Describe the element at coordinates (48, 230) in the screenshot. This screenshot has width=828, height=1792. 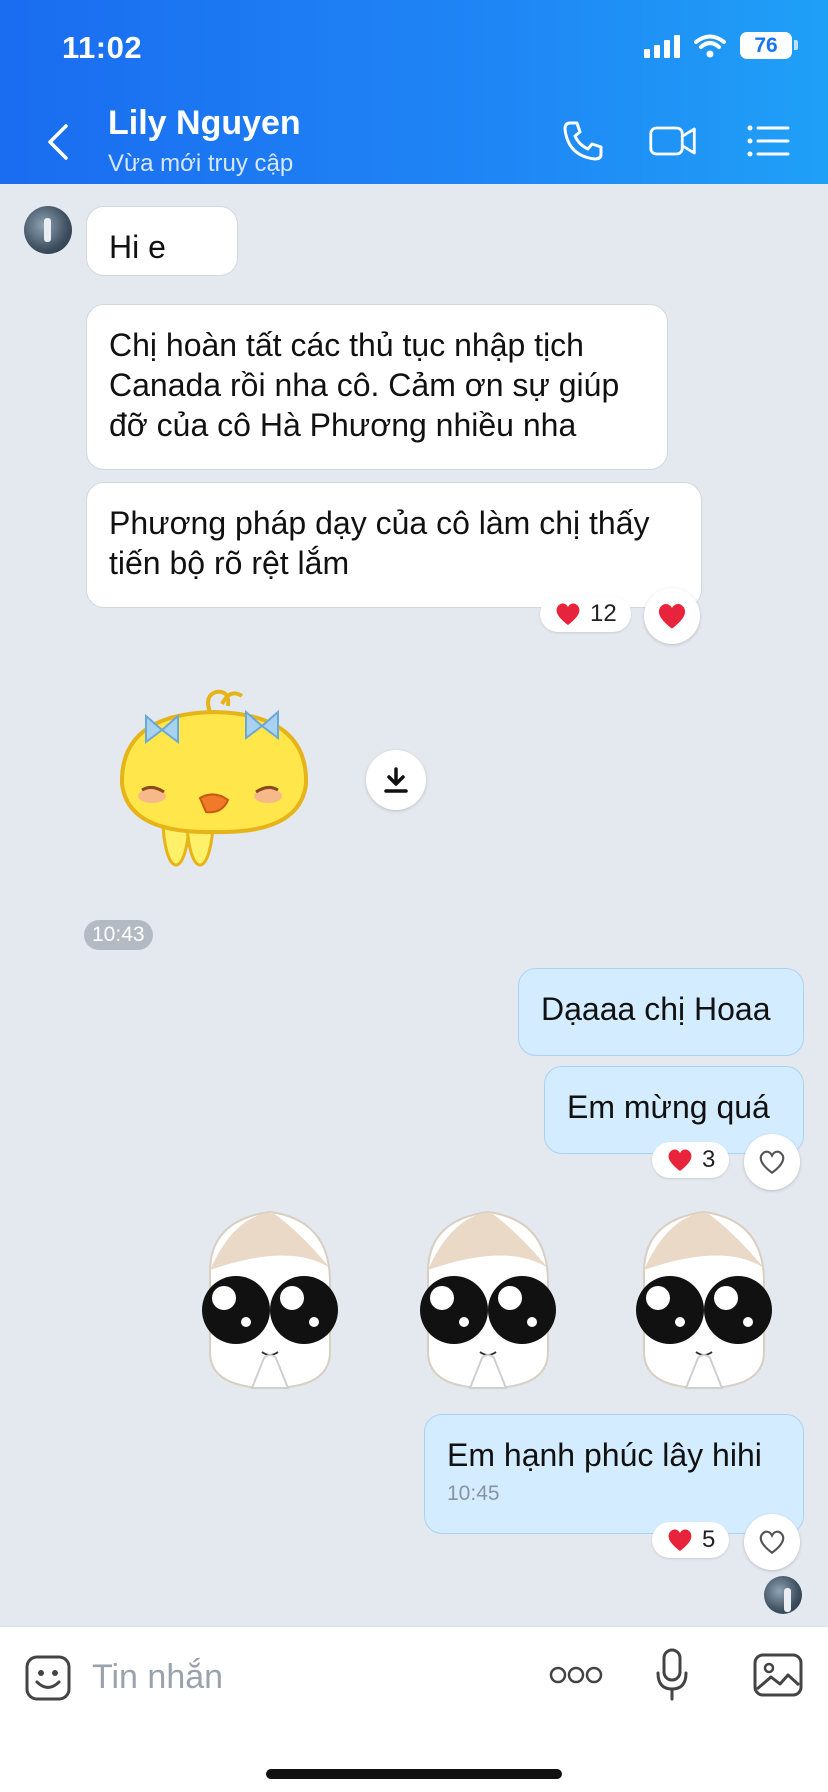
I see `avatar` at that location.